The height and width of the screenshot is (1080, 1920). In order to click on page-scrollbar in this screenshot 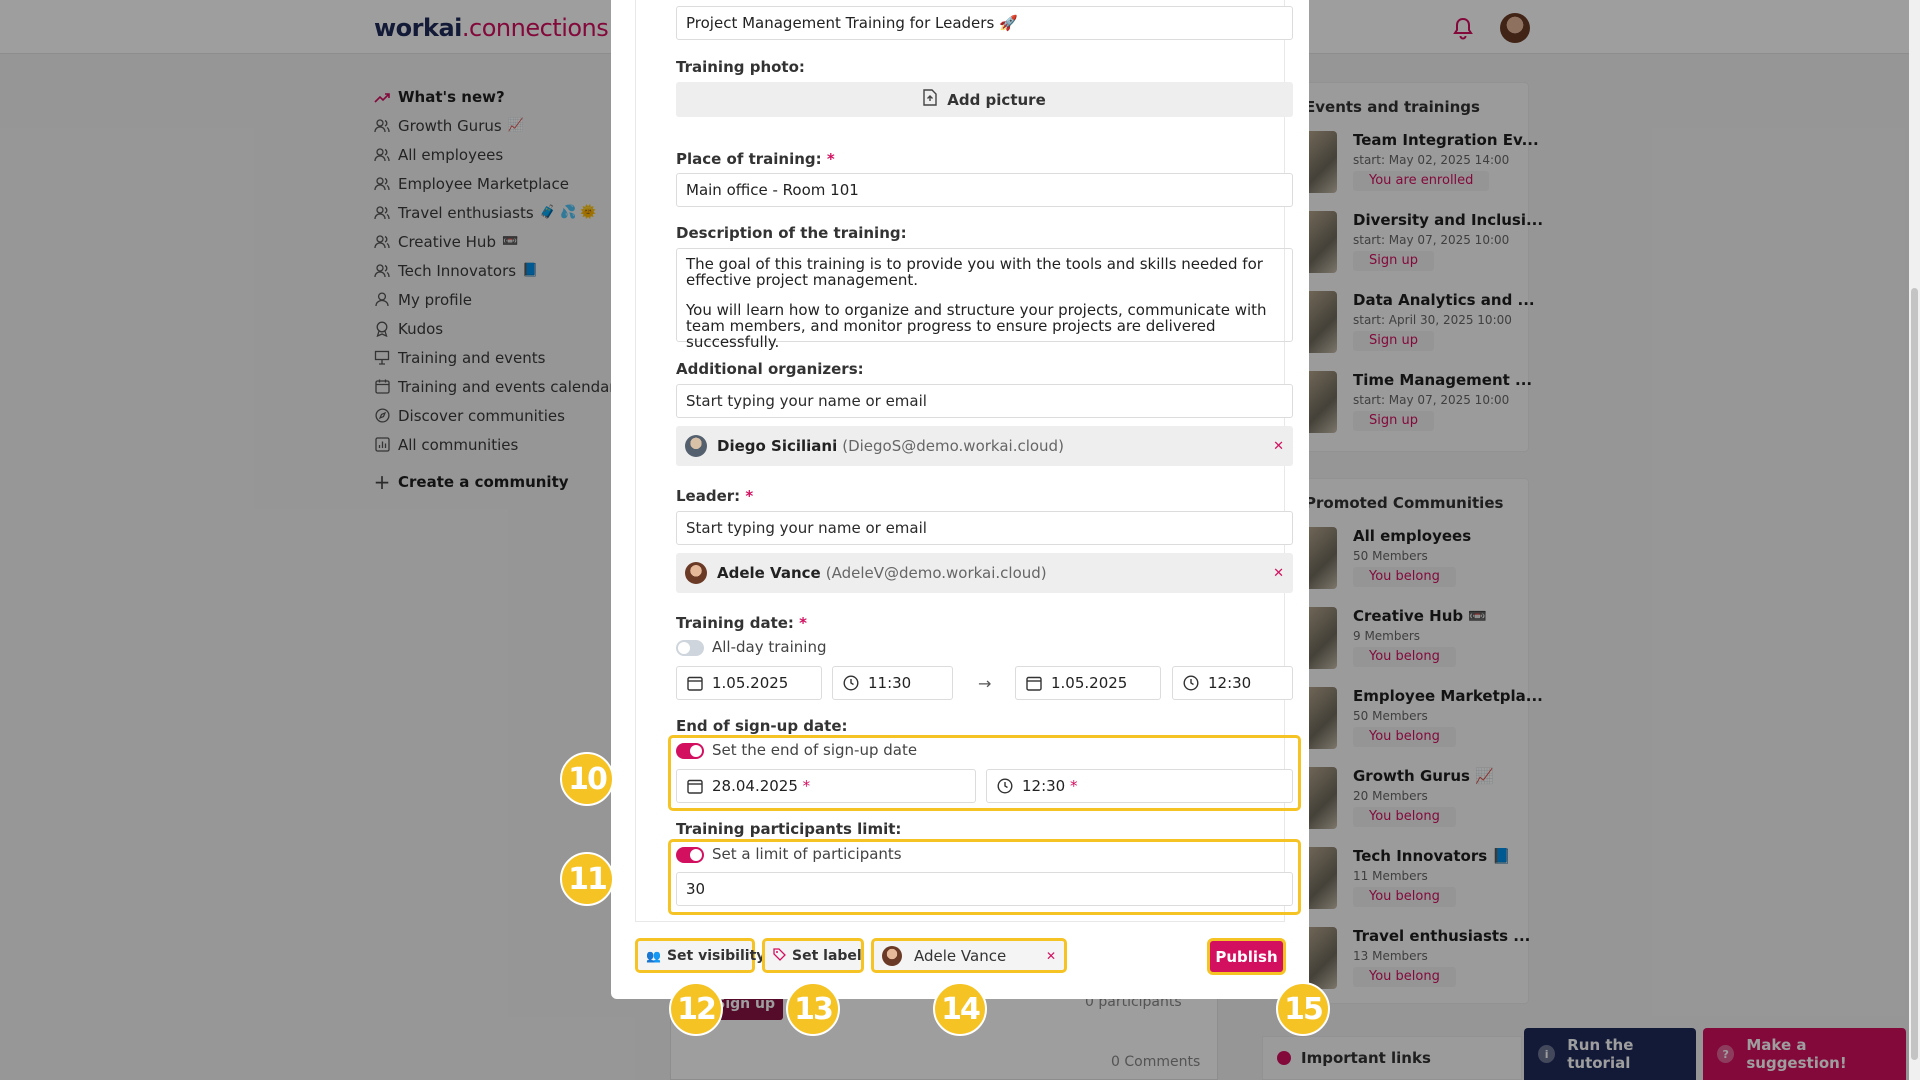, I will do `click(1914, 540)`.